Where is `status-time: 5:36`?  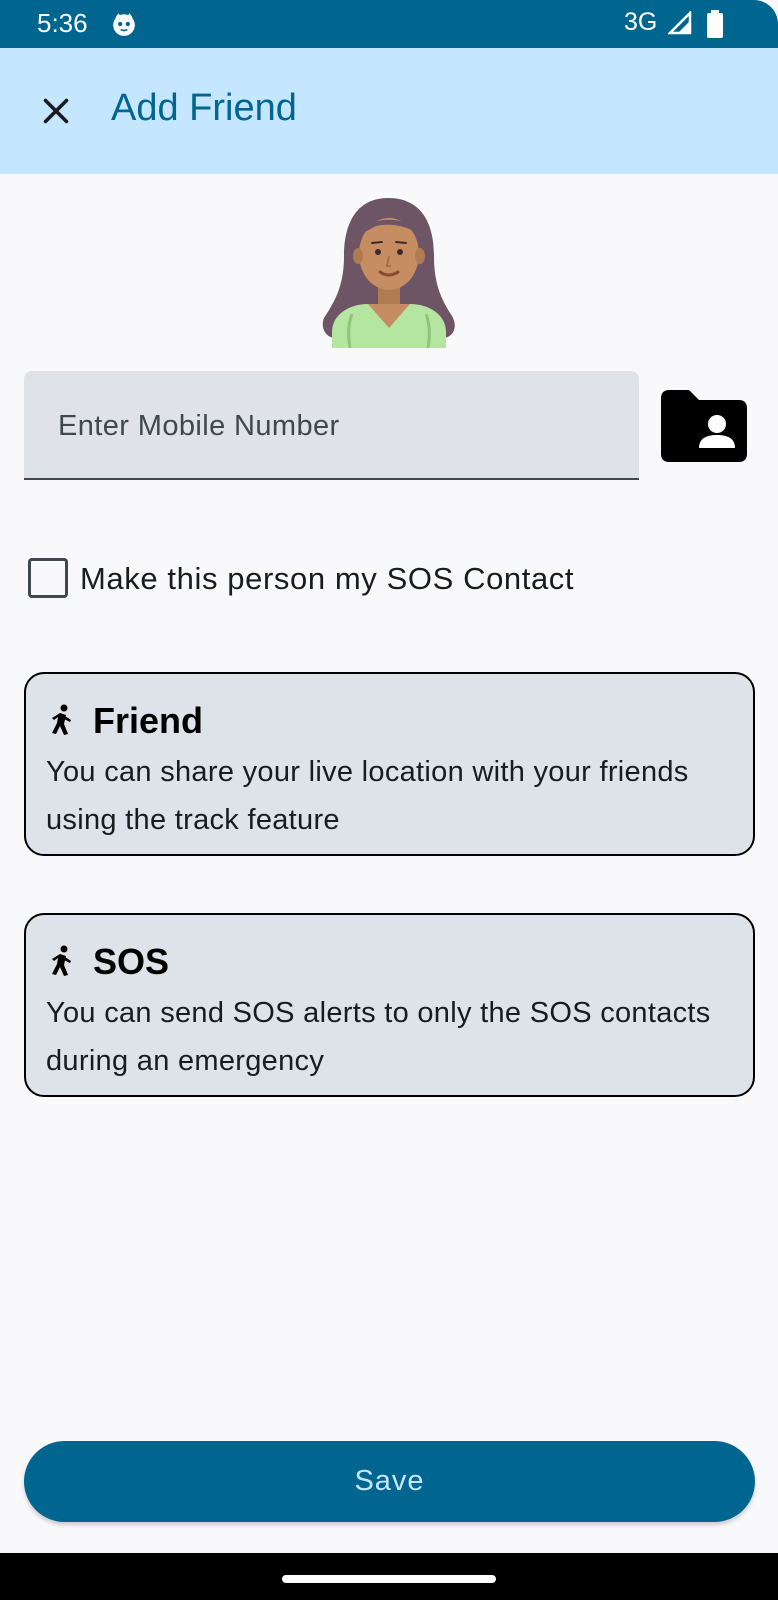
status-time: 5:36 is located at coordinates (62, 23).